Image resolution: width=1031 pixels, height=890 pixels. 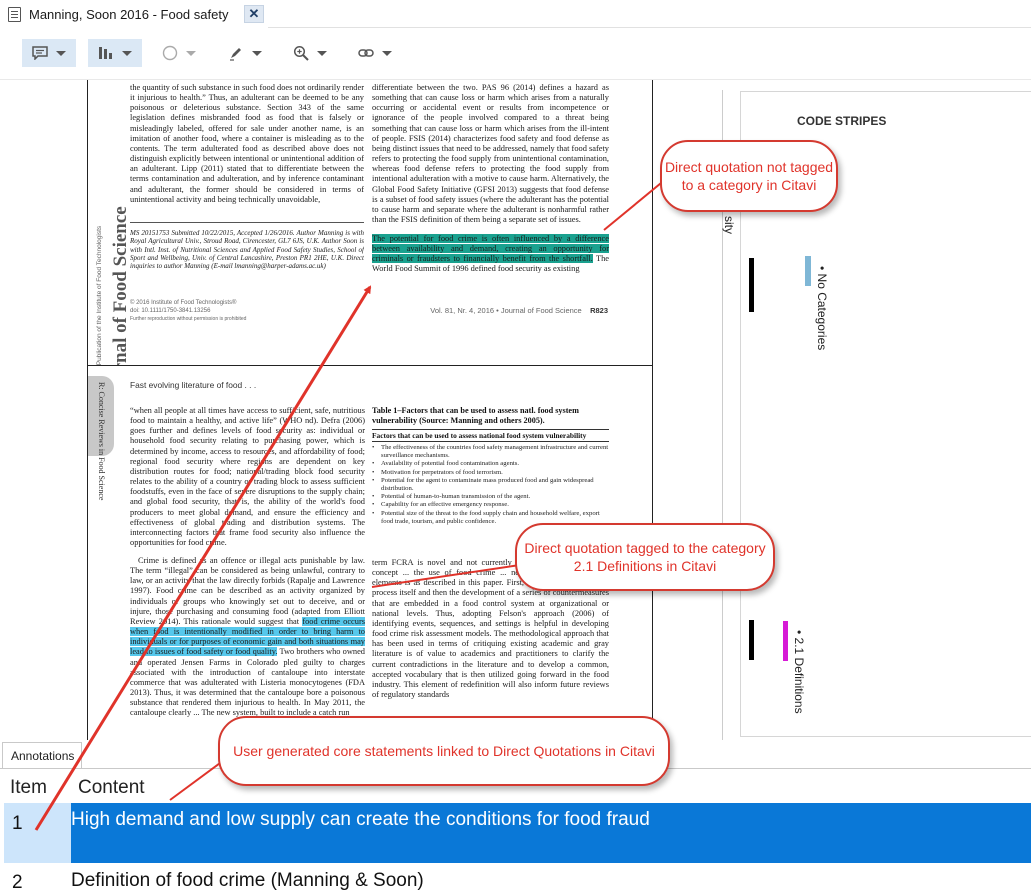 I want to click on comment-tool-button, so click(x=49, y=53).